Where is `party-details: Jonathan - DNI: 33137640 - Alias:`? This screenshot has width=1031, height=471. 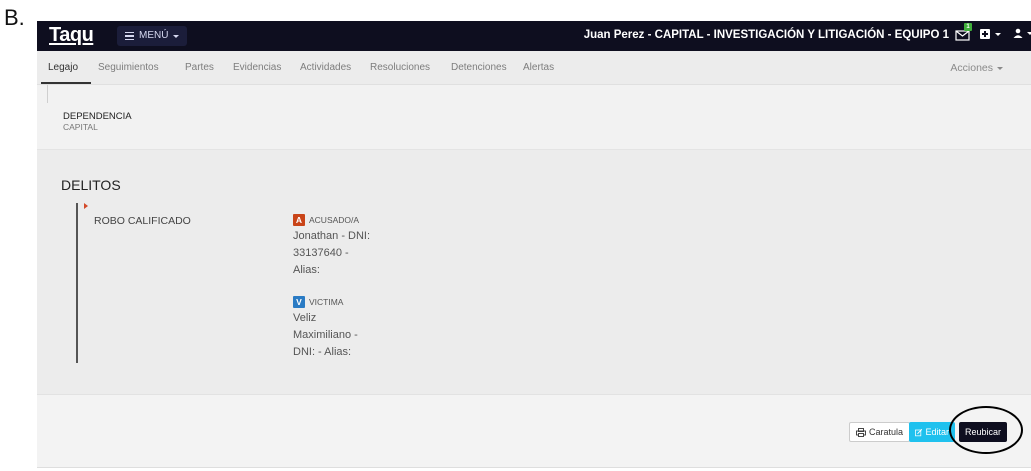
party-details: Jonathan - DNI: 33137640 - Alias: is located at coordinates (343, 253).